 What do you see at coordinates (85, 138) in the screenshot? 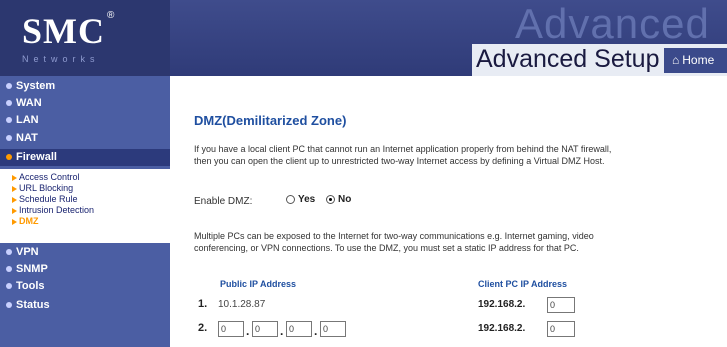
I see `sidebar-item-nat: NAT` at bounding box center [85, 138].